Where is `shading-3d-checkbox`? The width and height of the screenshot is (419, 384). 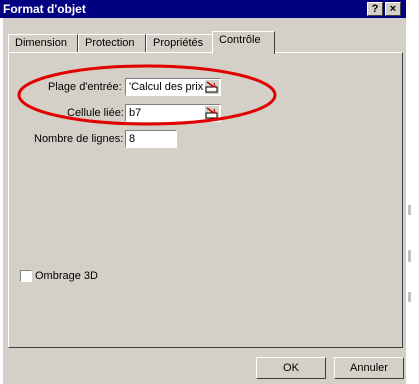
shading-3d-checkbox is located at coordinates (26, 276).